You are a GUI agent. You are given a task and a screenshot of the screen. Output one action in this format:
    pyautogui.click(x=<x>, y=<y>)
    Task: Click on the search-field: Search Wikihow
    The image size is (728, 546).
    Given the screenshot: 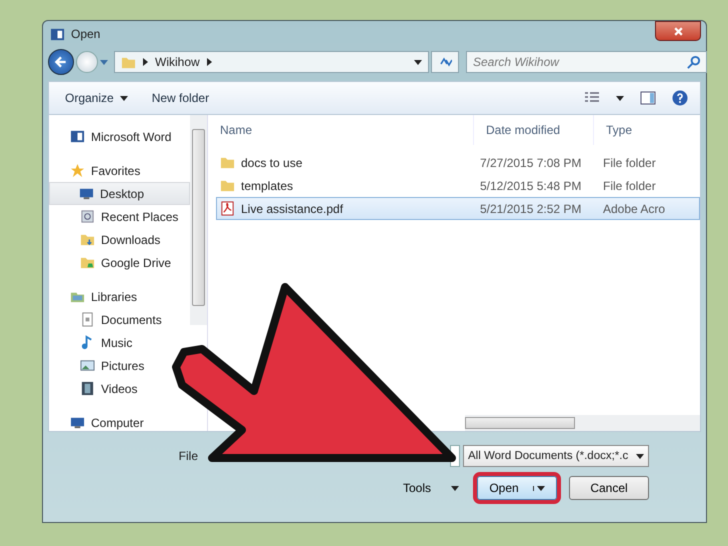 What is the action you would take?
    pyautogui.click(x=586, y=62)
    